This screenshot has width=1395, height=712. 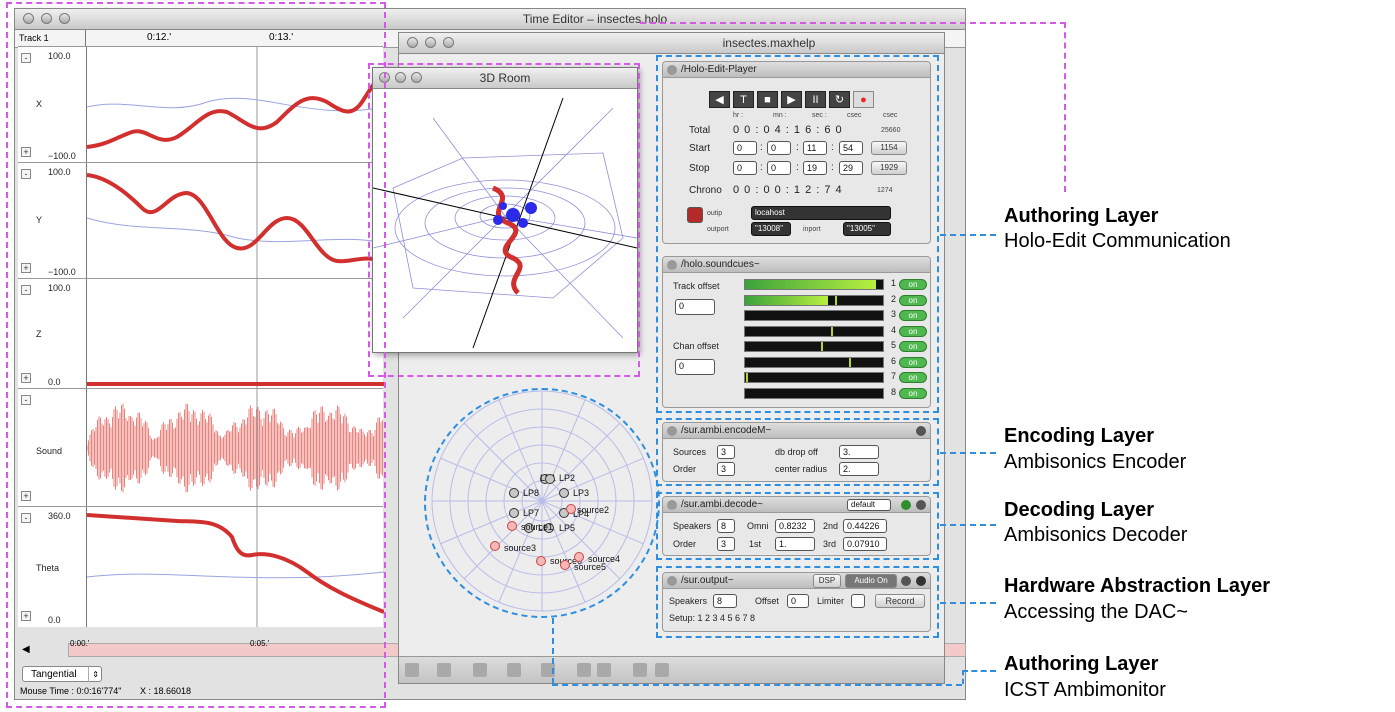 What do you see at coordinates (797, 234) in the screenshot?
I see `player-highlight` at bounding box center [797, 234].